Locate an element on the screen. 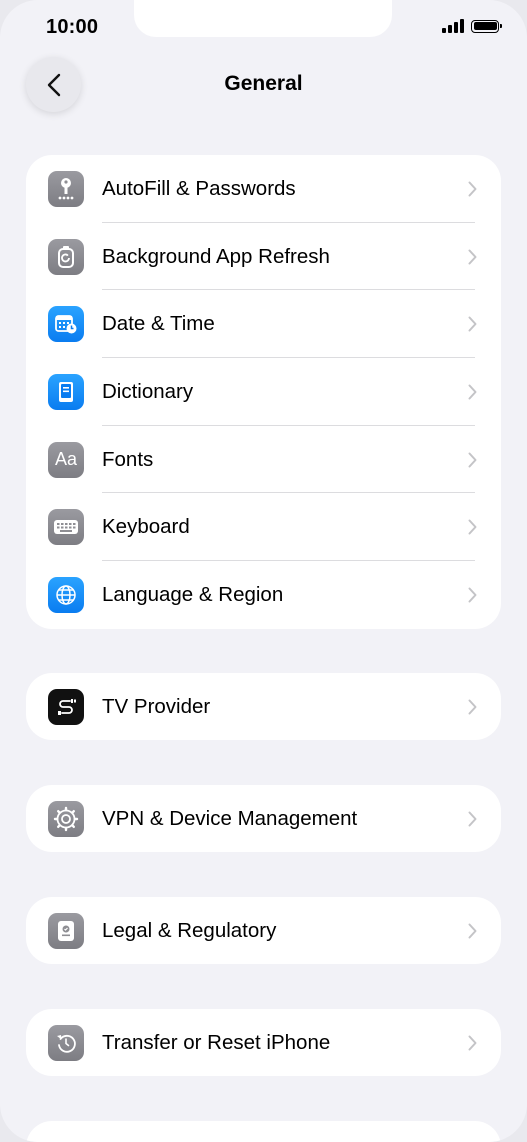 Image resolution: width=527 pixels, height=1142 pixels. tv-provider-icon is located at coordinates (66, 706).